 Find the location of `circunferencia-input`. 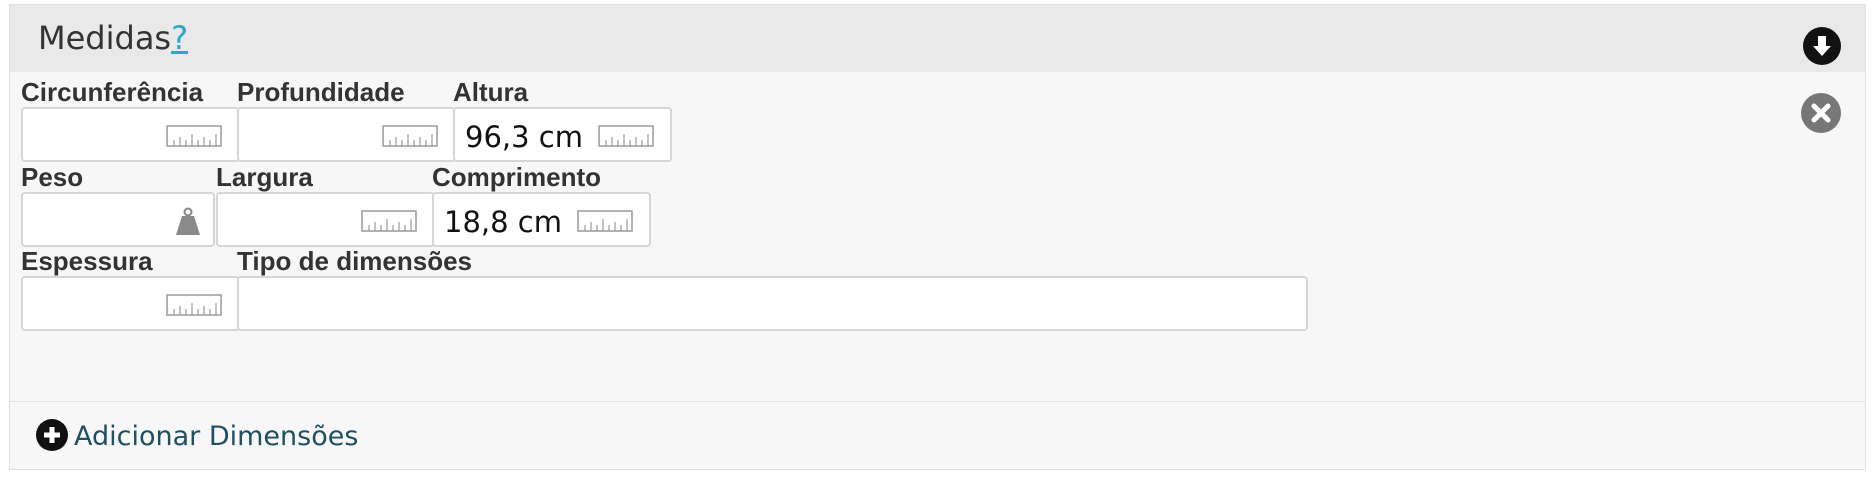

circunferencia-input is located at coordinates (130, 134).